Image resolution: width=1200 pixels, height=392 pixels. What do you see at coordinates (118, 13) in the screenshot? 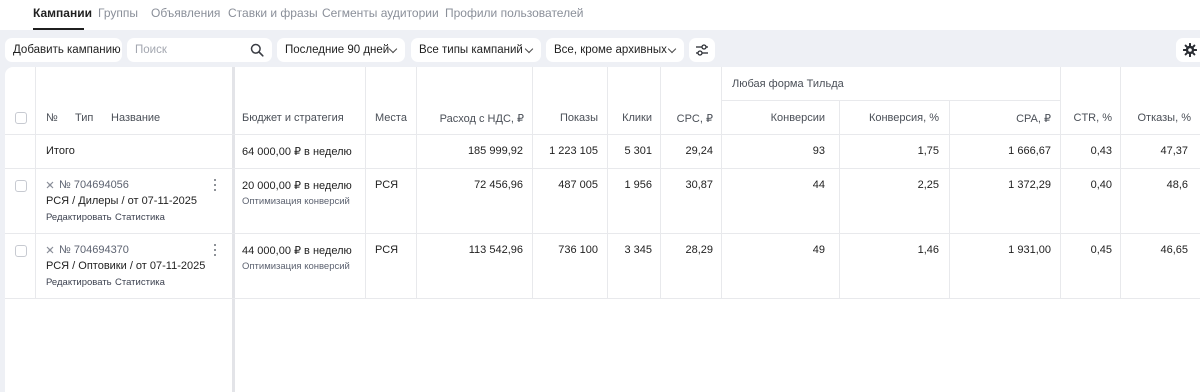
I see `tab-groups: Группы` at bounding box center [118, 13].